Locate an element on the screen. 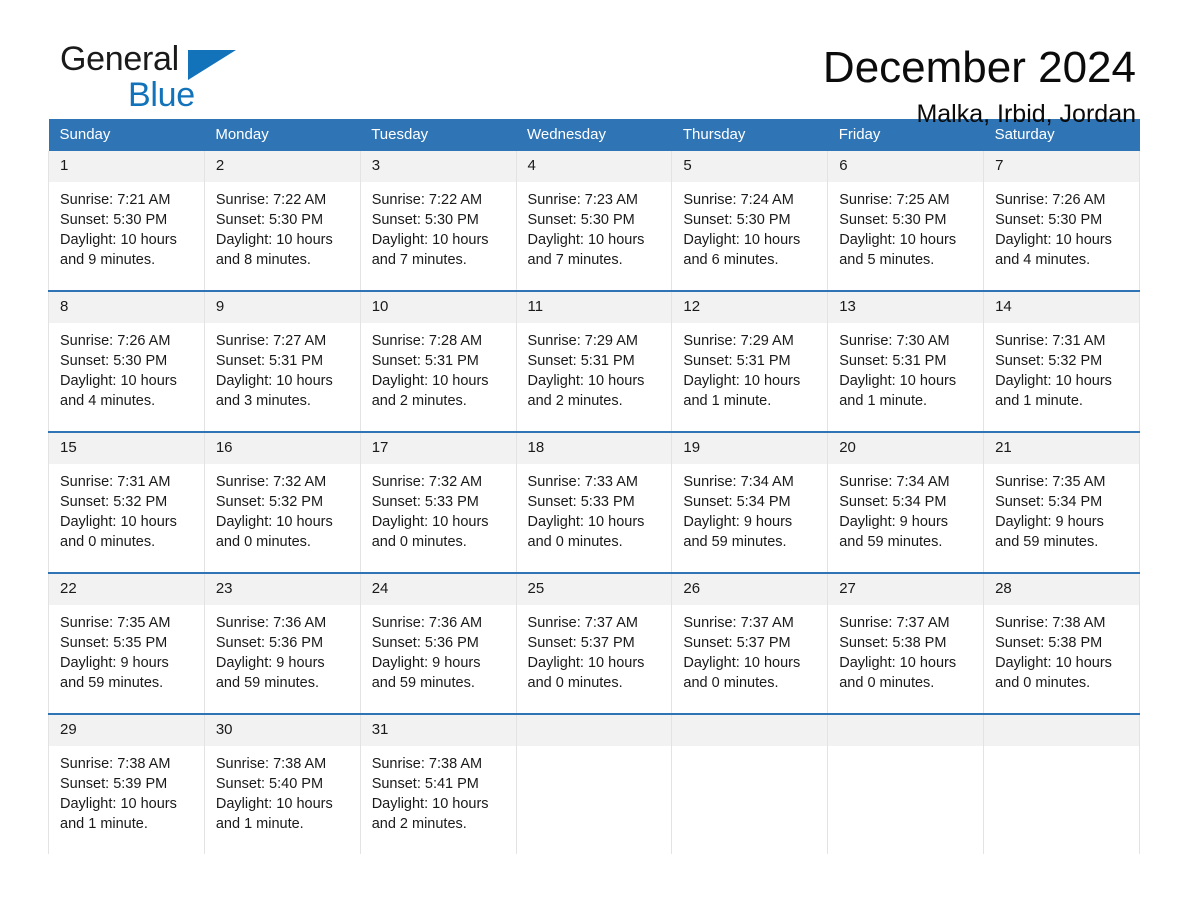 The width and height of the screenshot is (1188, 918). sunset-text: Sunset: 5:37 PM is located at coordinates (737, 643).